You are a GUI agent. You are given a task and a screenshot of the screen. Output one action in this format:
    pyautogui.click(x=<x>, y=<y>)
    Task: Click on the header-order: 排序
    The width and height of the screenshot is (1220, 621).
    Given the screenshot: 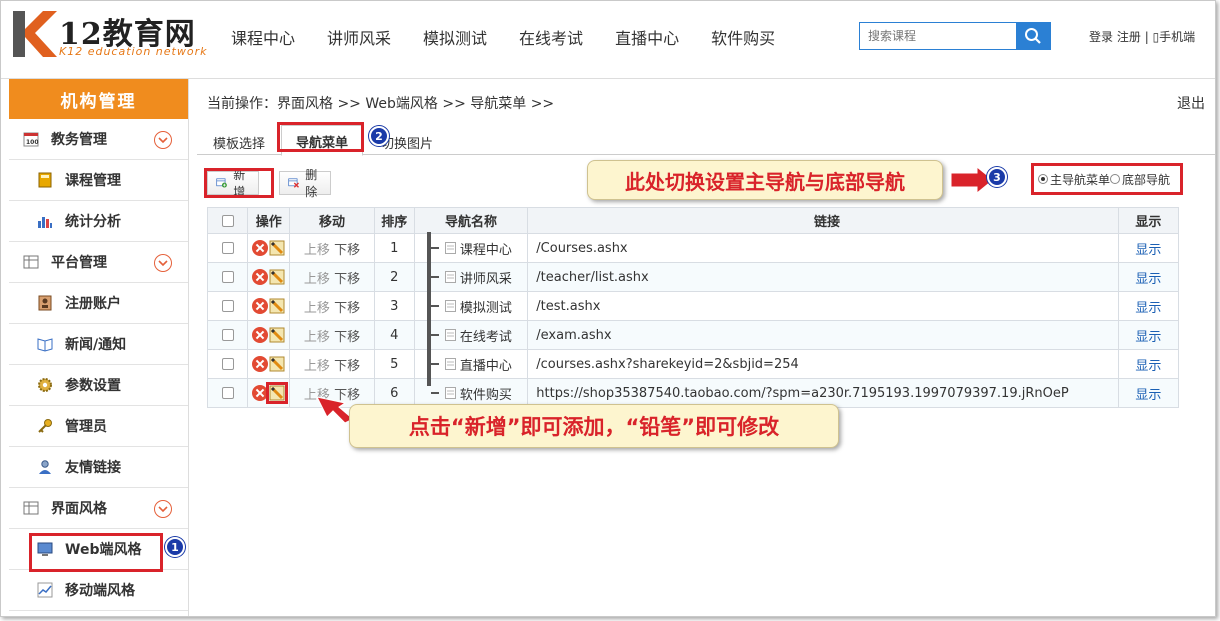 What is the action you would take?
    pyautogui.click(x=394, y=220)
    